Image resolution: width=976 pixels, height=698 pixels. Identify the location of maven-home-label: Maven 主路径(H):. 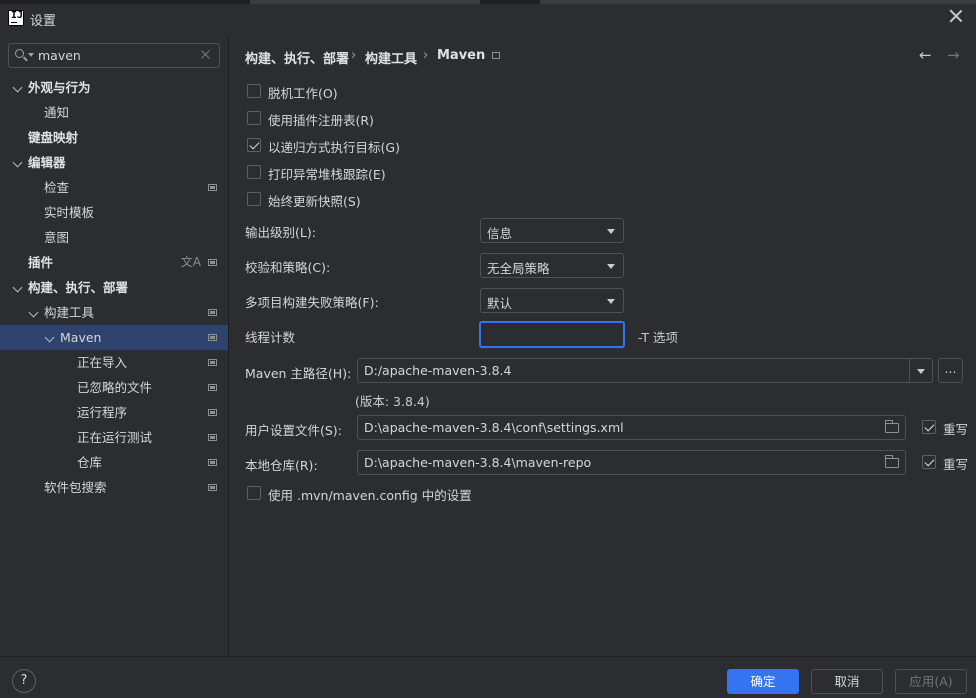
(298, 373).